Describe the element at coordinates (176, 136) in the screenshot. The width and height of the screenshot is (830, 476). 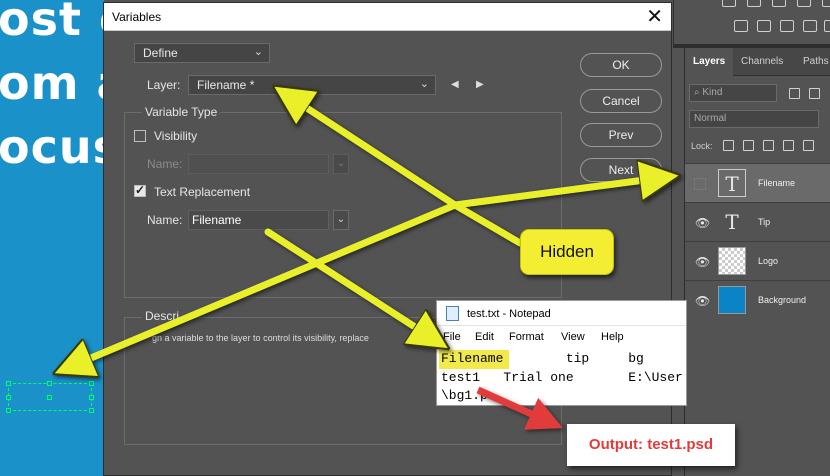
I see `visibility-label: Visibility` at that location.